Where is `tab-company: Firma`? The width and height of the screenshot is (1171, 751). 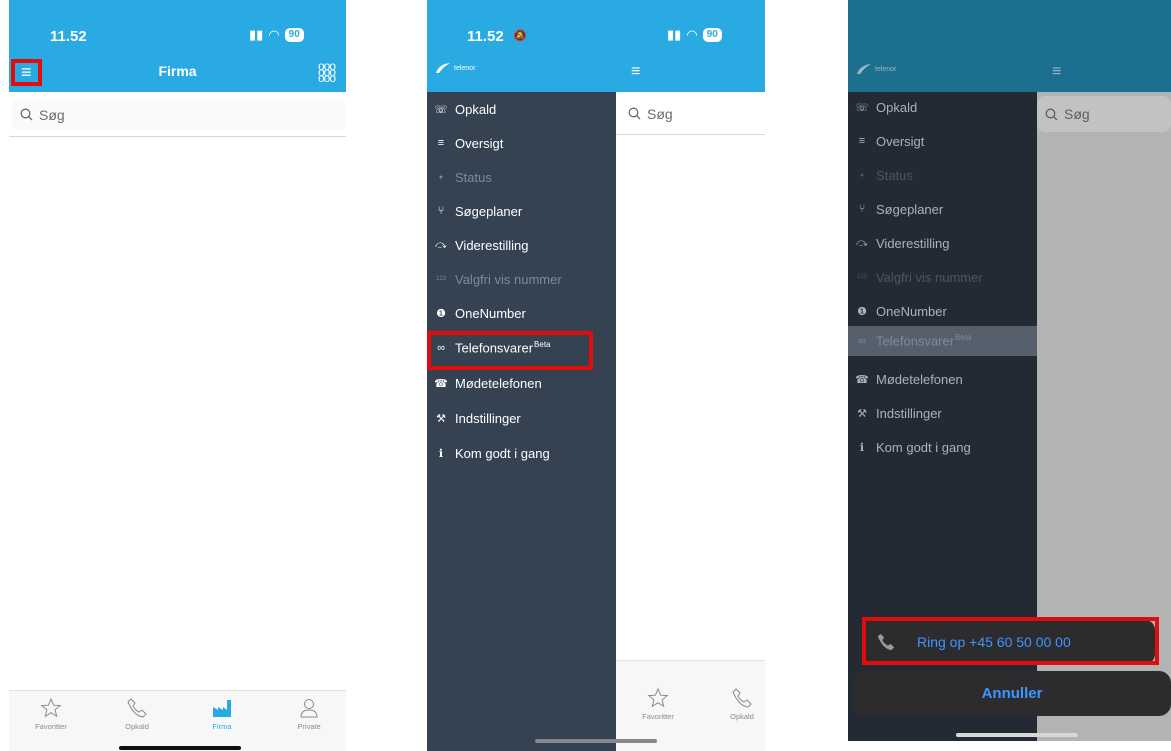
tab-company: Firma is located at coordinates (222, 714).